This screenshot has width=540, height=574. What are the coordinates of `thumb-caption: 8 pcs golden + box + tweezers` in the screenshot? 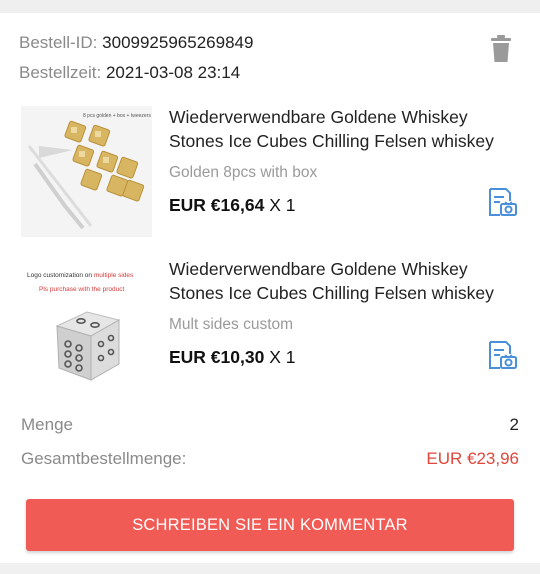 It's located at (117, 116).